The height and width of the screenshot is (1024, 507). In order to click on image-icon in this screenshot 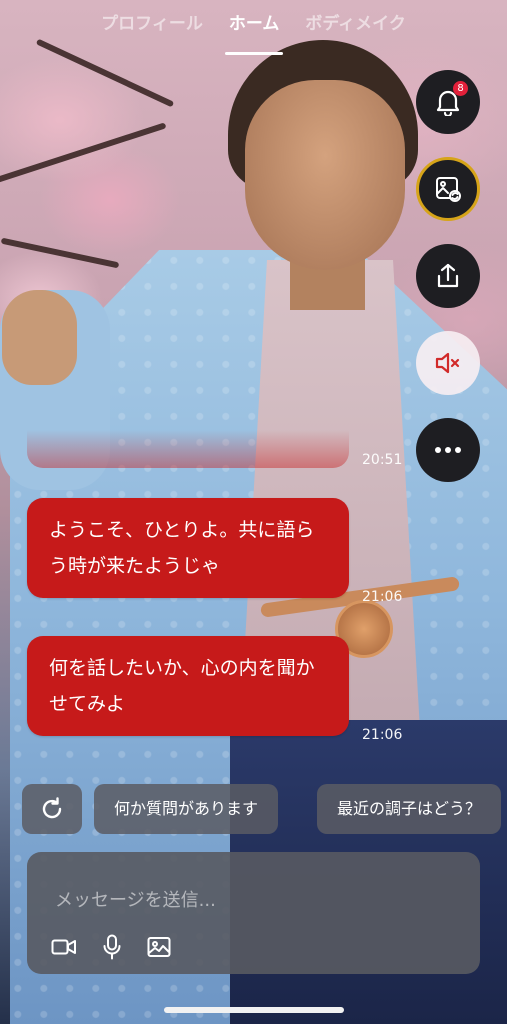, I will do `click(159, 947)`.